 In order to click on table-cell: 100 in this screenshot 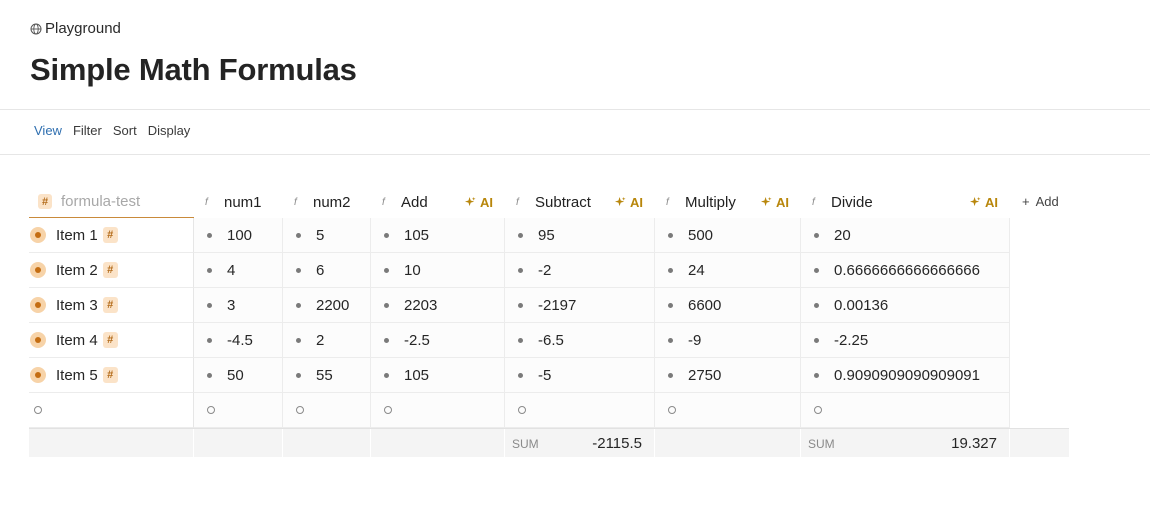, I will do `click(238, 235)`.